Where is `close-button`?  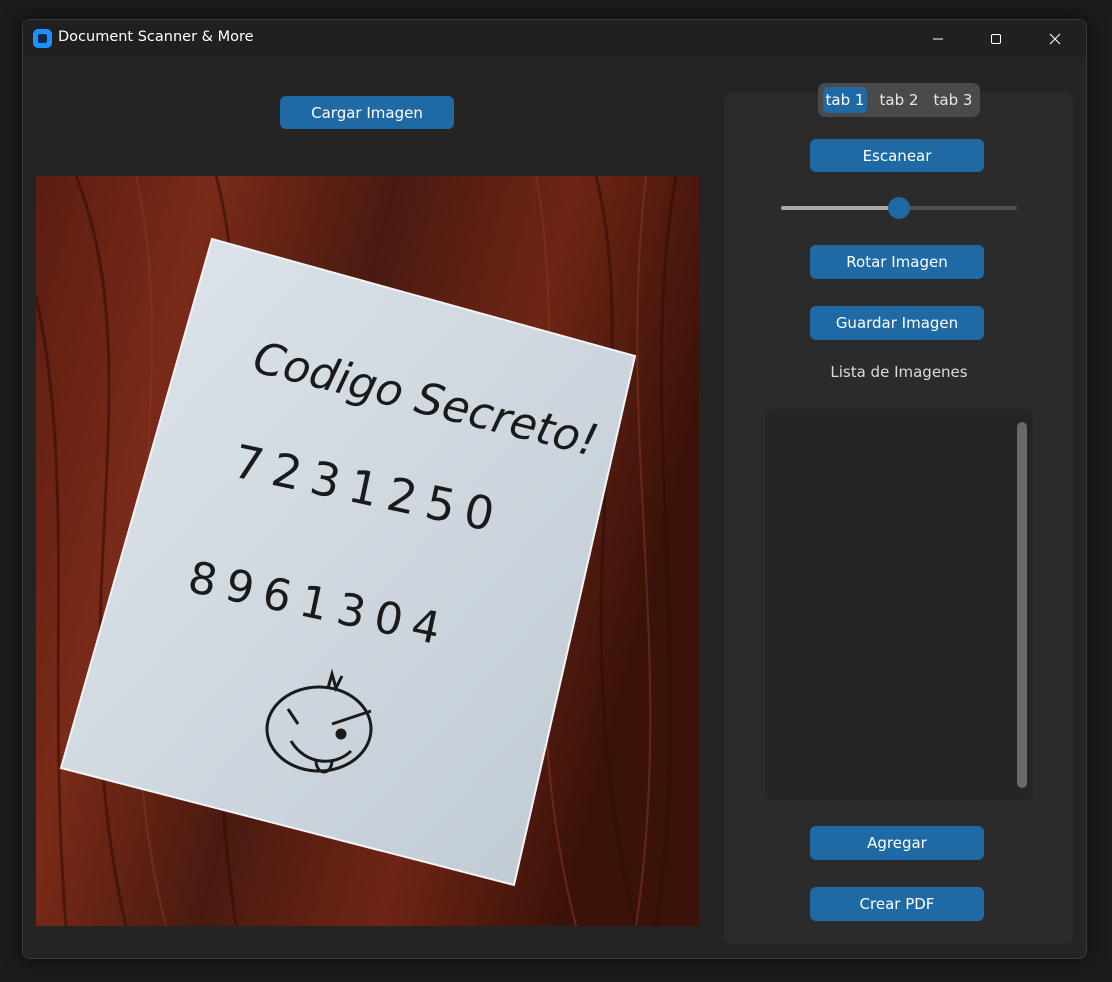
close-button is located at coordinates (1055, 38).